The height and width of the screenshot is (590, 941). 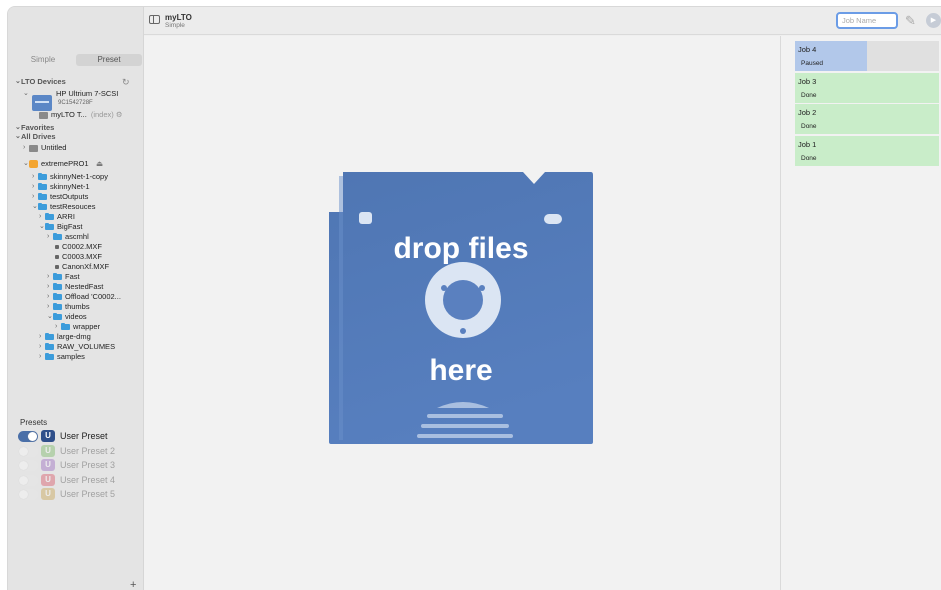 What do you see at coordinates (75, 103) in the screenshot?
I see `device-serial: 9C1542728F` at bounding box center [75, 103].